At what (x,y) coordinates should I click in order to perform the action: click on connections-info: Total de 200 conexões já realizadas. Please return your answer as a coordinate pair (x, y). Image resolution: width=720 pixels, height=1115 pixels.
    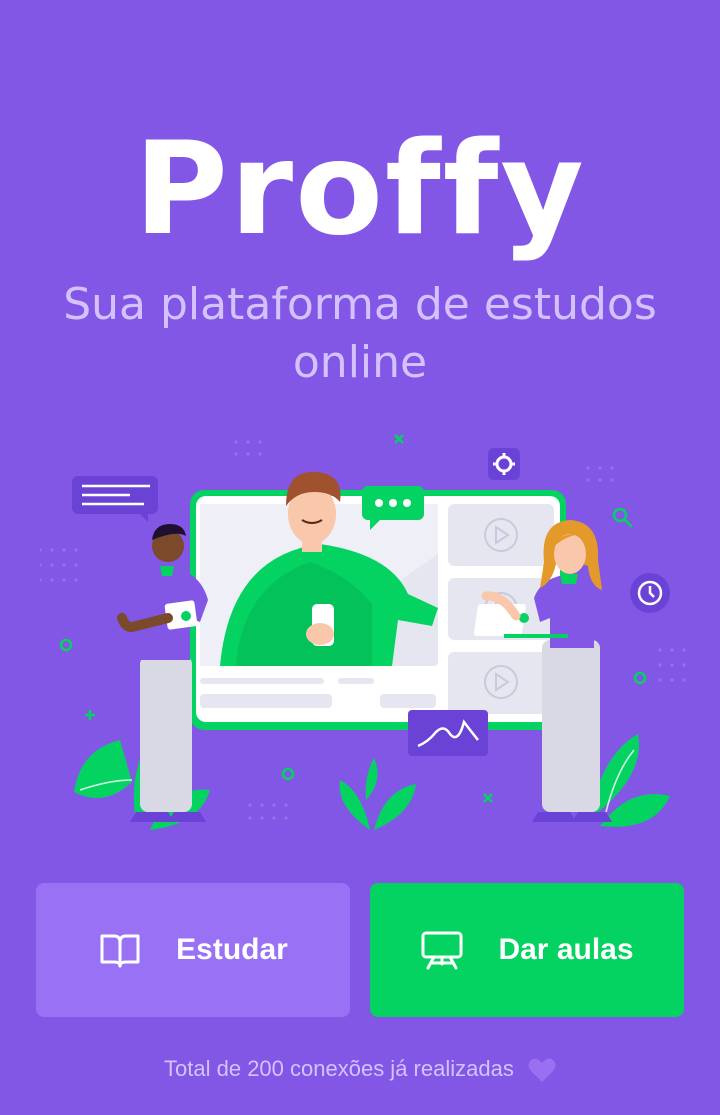
    Looking at the image, I should click on (360, 1069).